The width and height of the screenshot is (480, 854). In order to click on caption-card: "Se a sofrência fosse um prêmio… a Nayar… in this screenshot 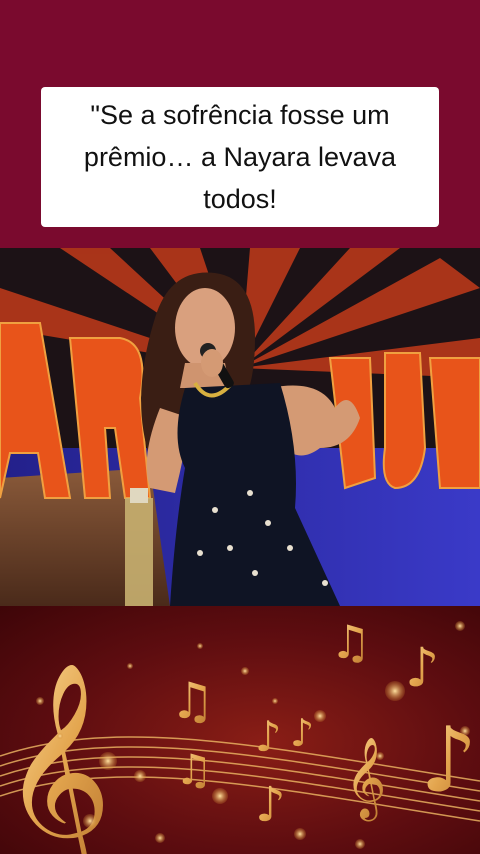, I will do `click(240, 157)`.